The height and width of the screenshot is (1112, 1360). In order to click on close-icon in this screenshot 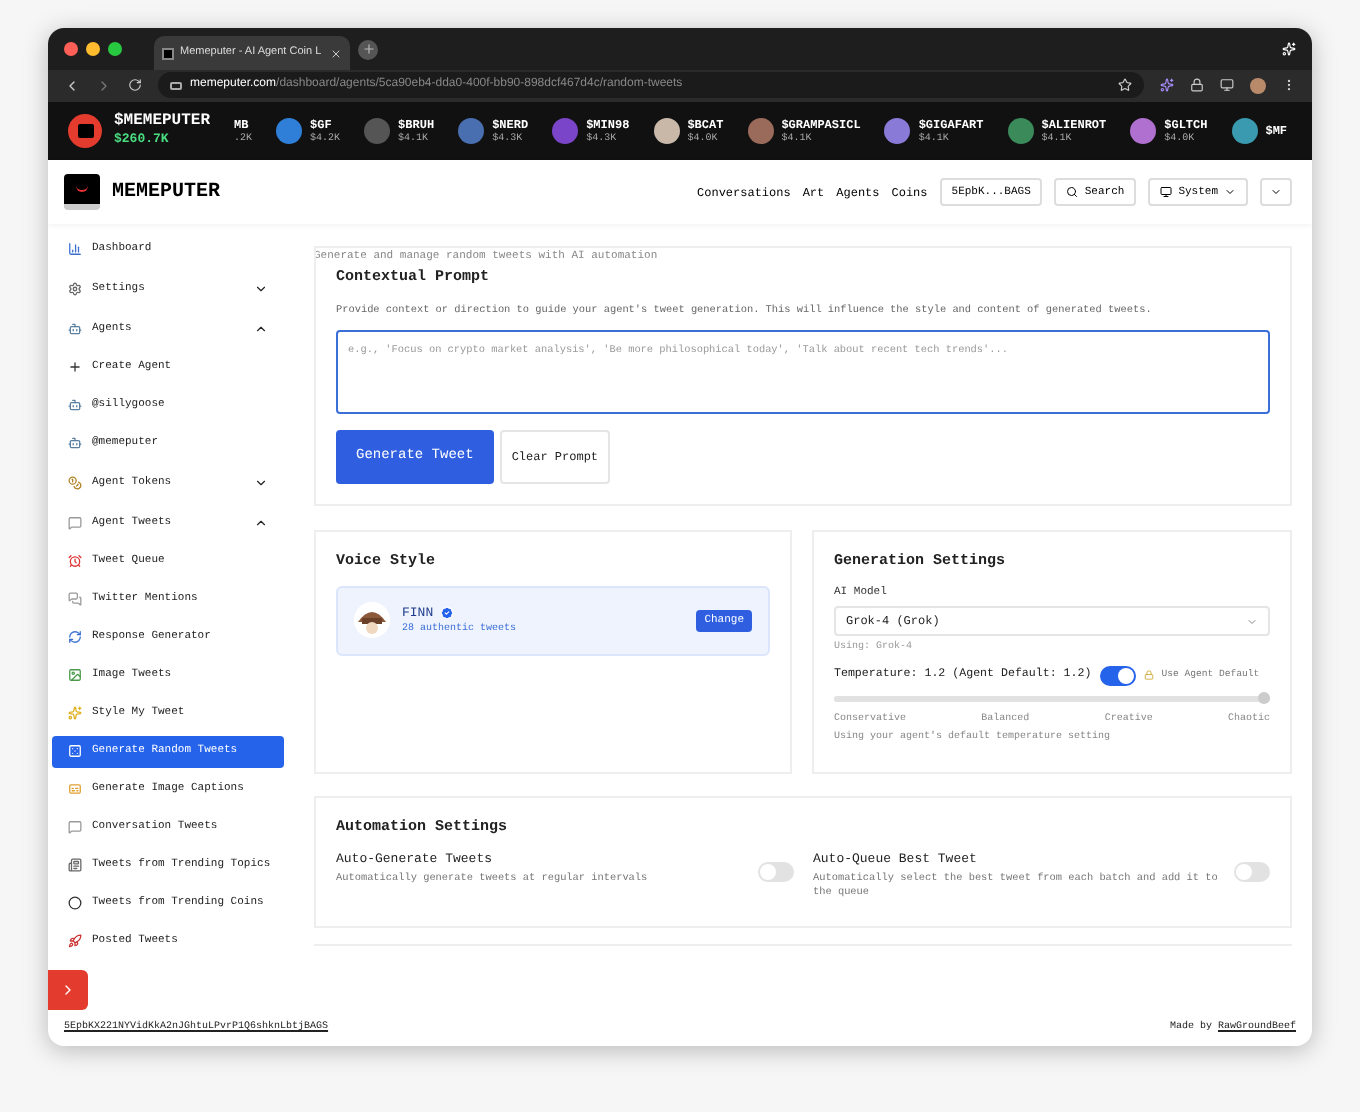, I will do `click(336, 53)`.